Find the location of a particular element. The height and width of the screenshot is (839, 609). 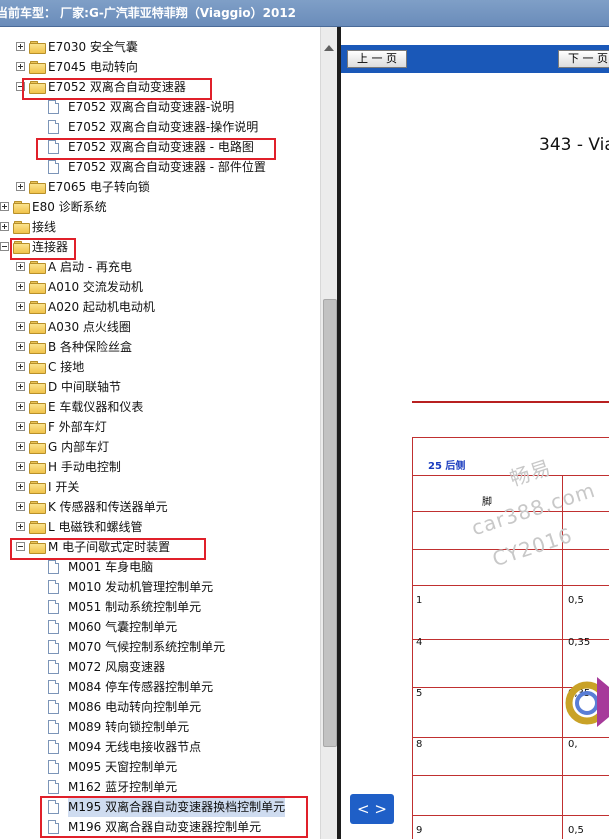

tree-document-row: E7052 双离合自动变速器-操作说明 is located at coordinates (159, 127).